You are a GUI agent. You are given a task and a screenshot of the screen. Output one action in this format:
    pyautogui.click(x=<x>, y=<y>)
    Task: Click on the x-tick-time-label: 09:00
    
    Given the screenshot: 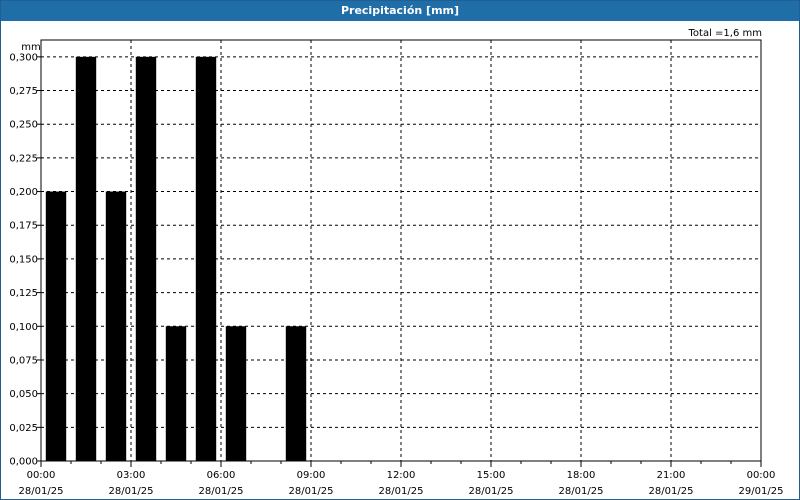 What is the action you would take?
    pyautogui.click(x=311, y=475)
    